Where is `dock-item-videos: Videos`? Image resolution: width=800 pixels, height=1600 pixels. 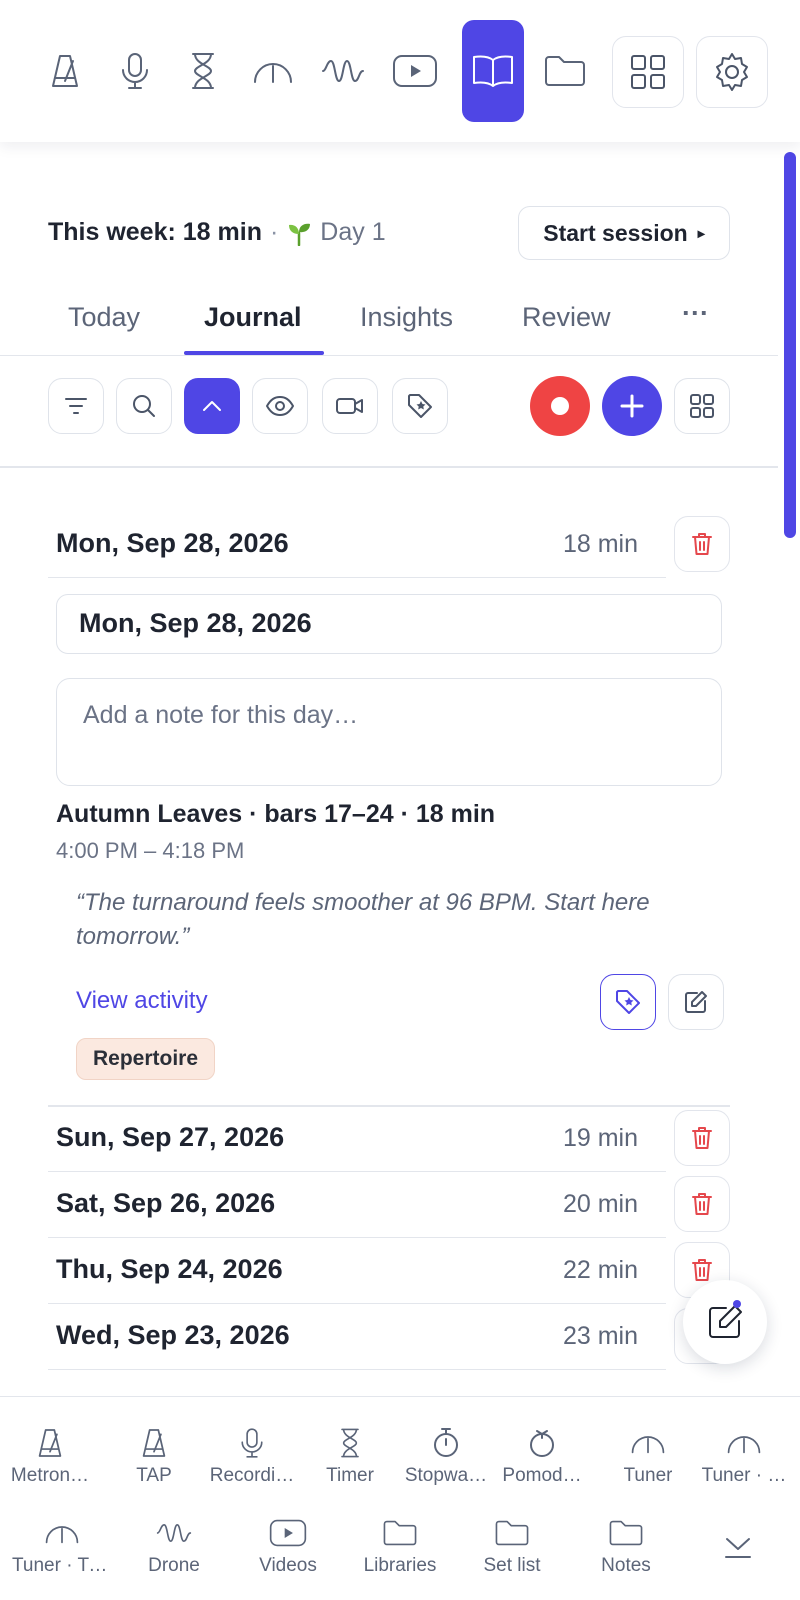 dock-item-videos: Videos is located at coordinates (288, 1547).